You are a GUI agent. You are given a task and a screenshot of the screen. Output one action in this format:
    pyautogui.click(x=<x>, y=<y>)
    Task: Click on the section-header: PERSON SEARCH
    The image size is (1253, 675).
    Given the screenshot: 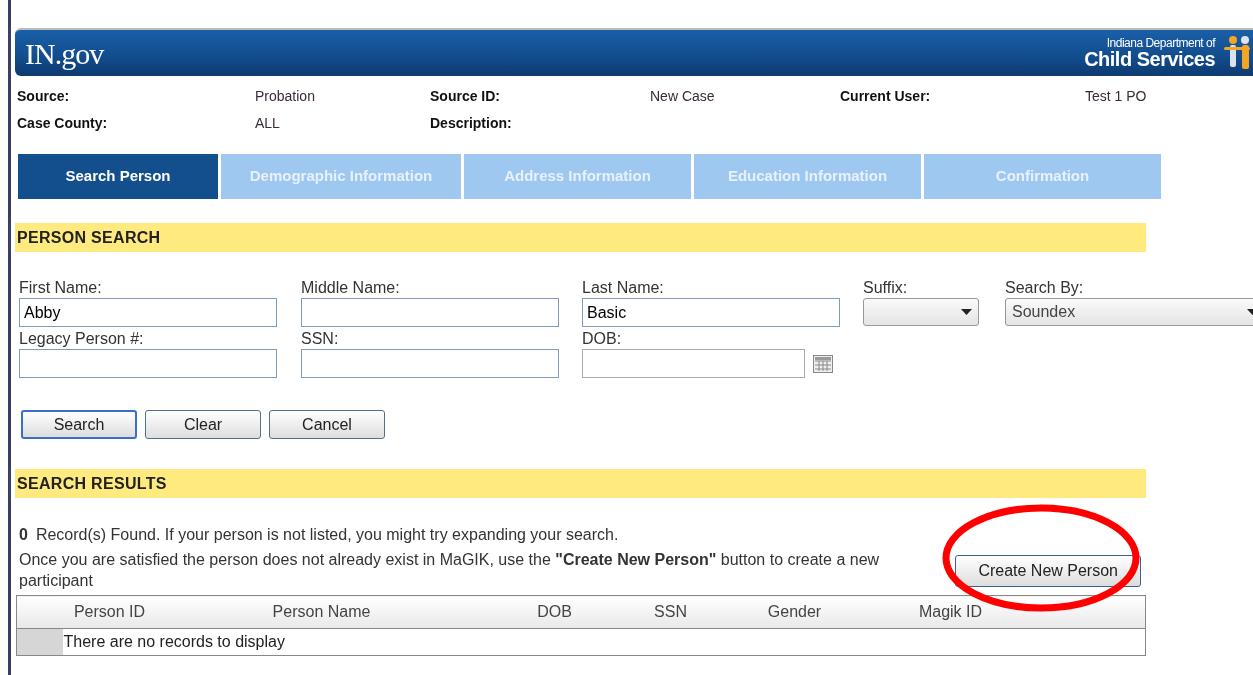 What is the action you would take?
    pyautogui.click(x=580, y=237)
    